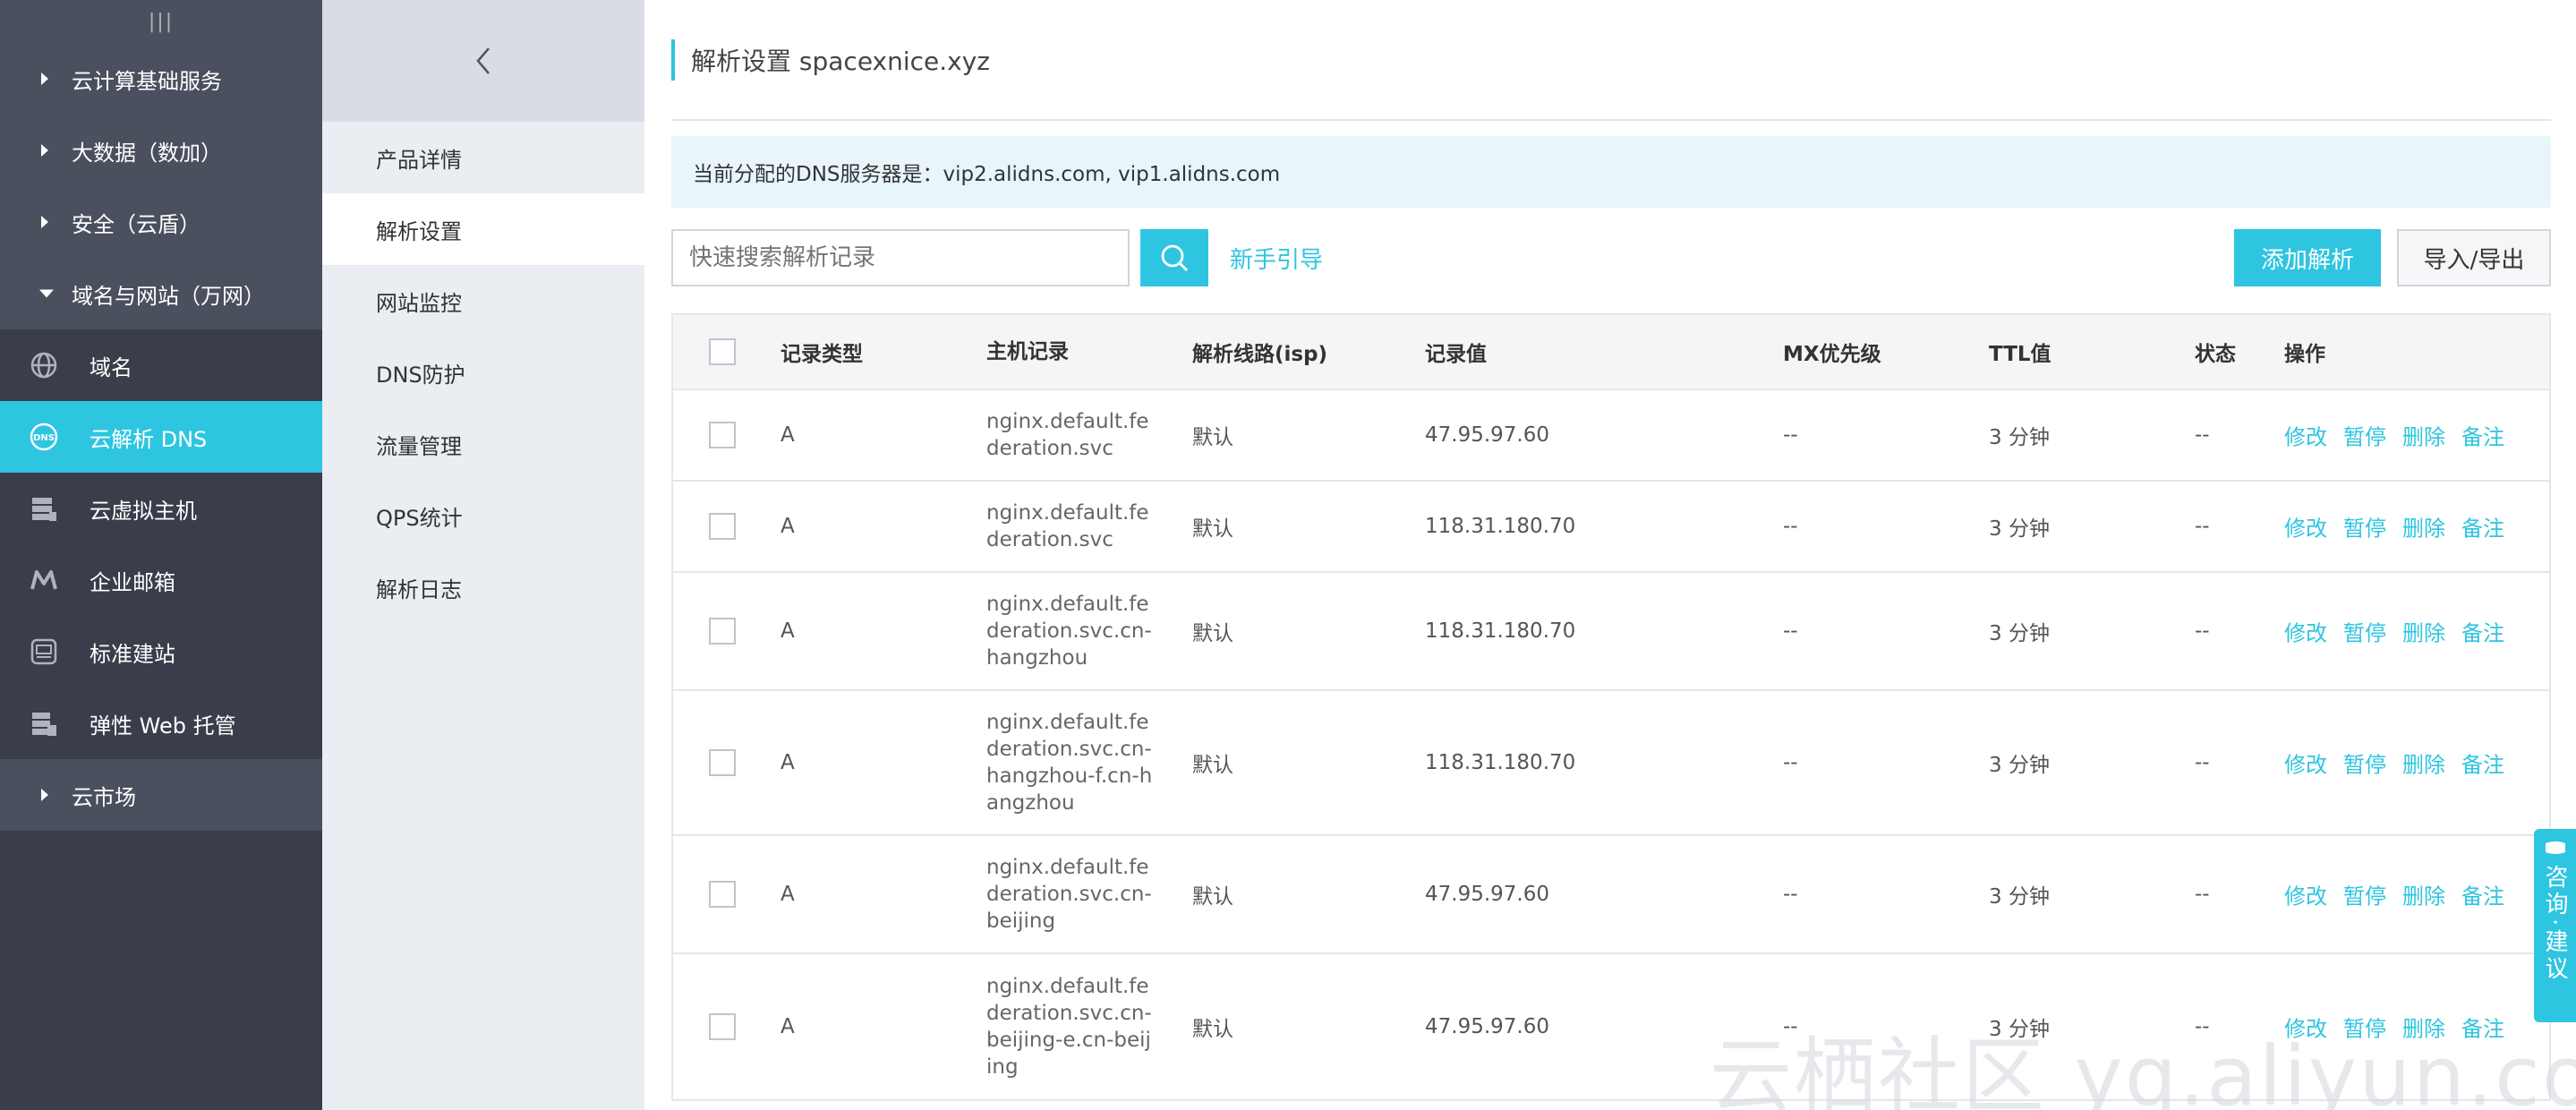  Describe the element at coordinates (1069, 894) in the screenshot. I see `cell-host: nginx.default.federation.svc.cn-beijing` at that location.